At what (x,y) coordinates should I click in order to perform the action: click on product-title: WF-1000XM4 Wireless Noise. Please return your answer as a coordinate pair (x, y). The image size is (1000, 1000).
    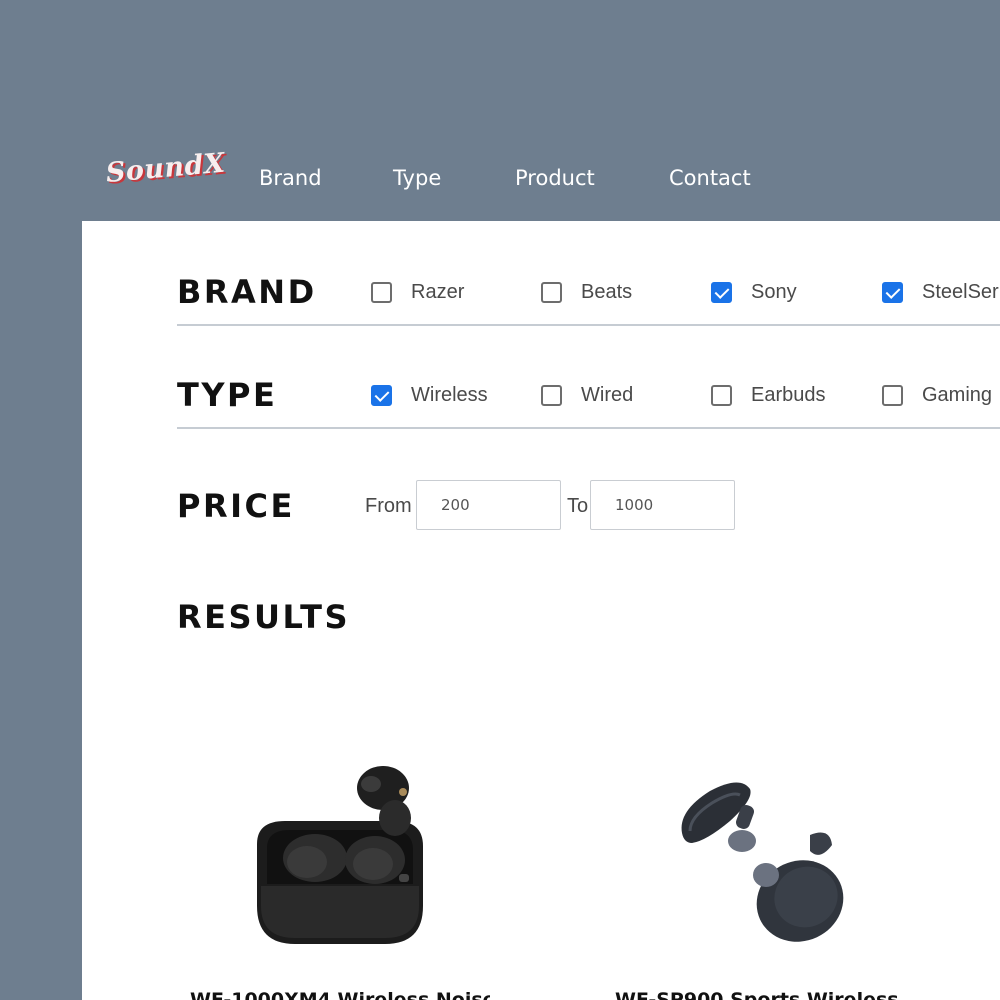
    Looking at the image, I should click on (340, 994).